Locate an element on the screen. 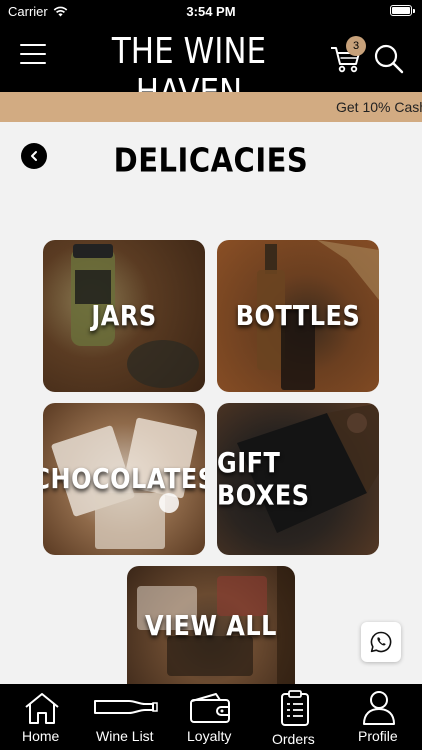  tile-label: JARS is located at coordinates (124, 316).